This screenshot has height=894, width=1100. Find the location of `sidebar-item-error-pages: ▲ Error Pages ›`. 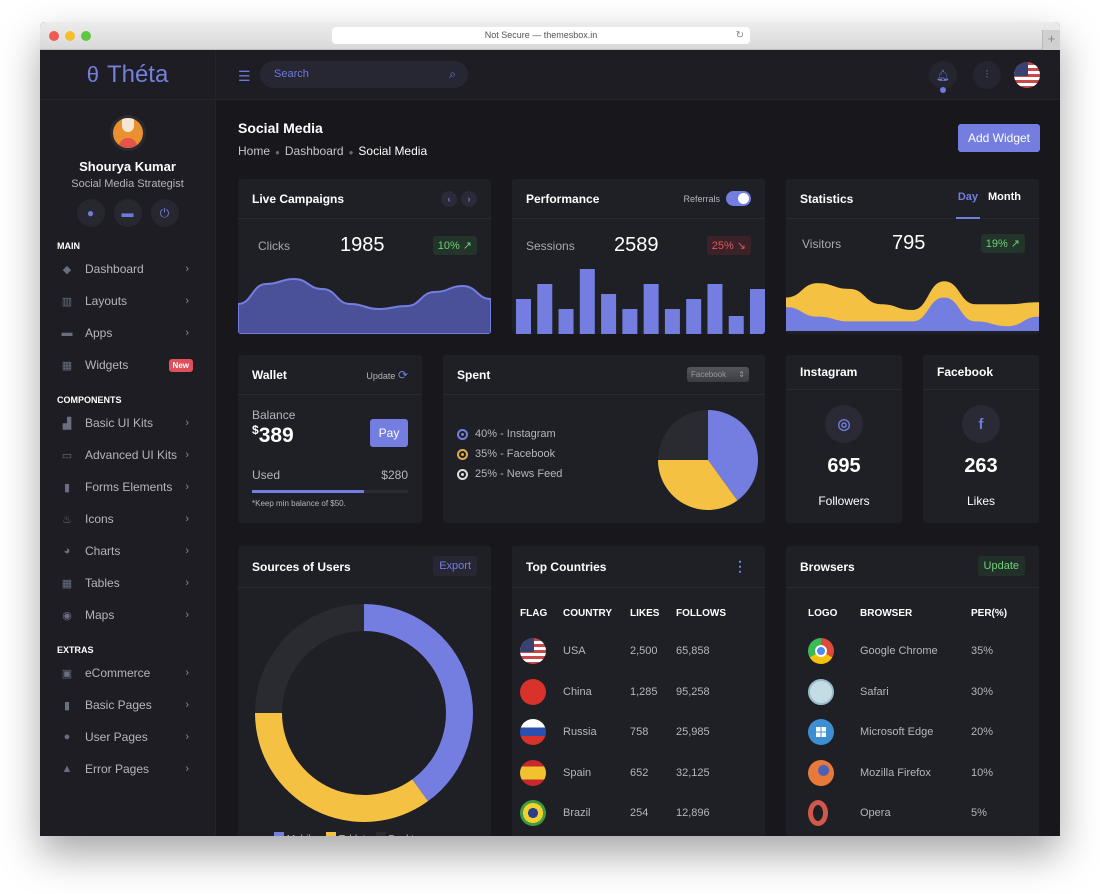

sidebar-item-error-pages: ▲ Error Pages › is located at coordinates (127, 769).